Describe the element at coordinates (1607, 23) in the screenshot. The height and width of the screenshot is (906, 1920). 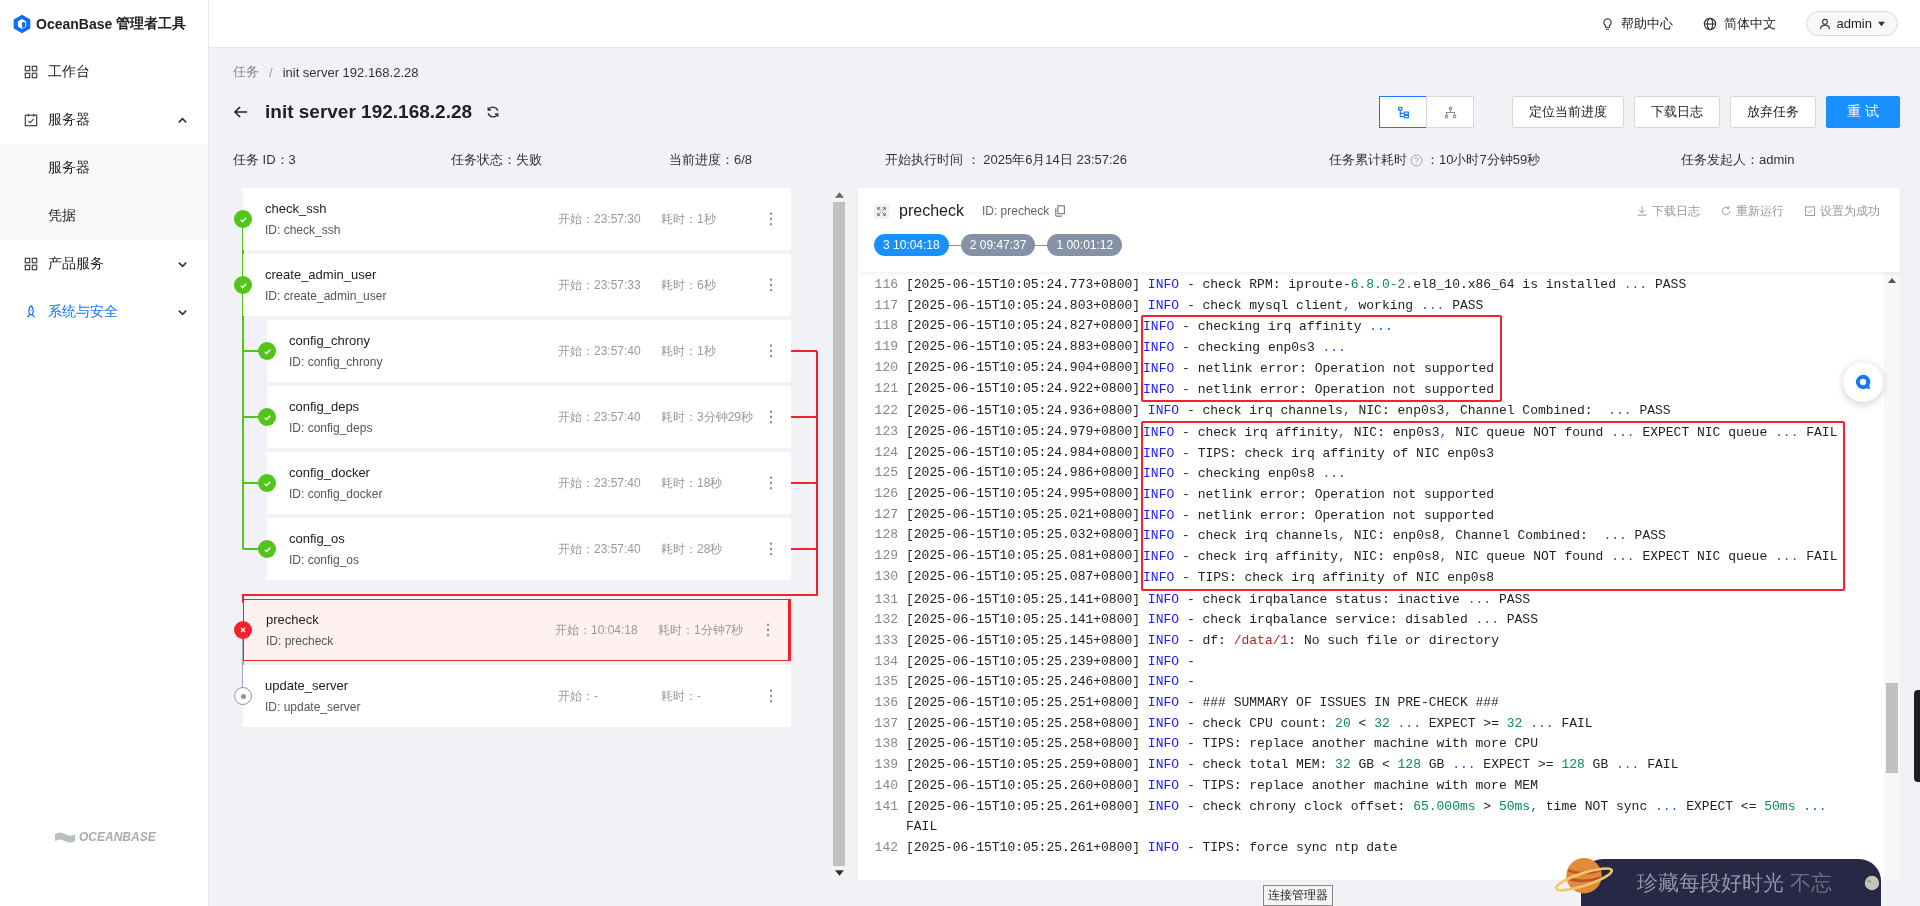
I see `lightbulb-icon` at that location.